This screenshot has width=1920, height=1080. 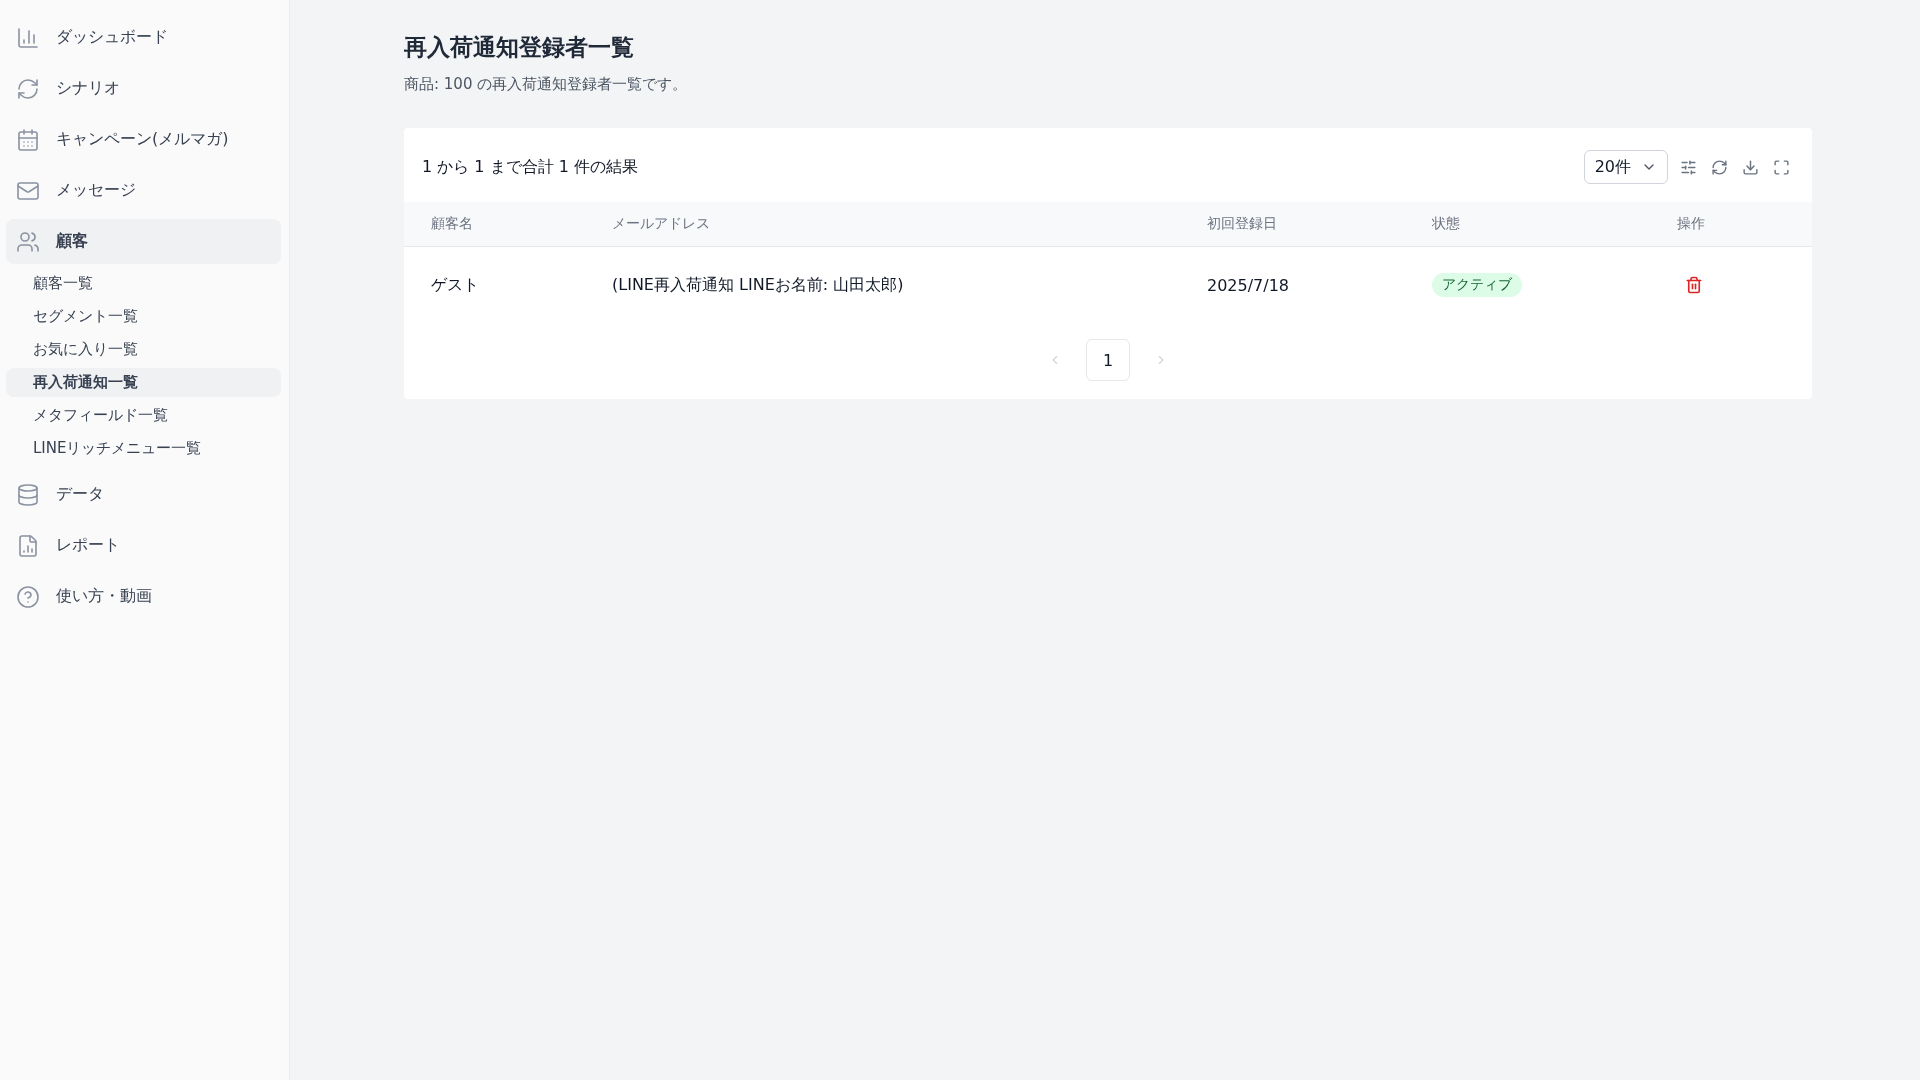 I want to click on table-cell: 2025/7/18, so click(x=1248, y=285).